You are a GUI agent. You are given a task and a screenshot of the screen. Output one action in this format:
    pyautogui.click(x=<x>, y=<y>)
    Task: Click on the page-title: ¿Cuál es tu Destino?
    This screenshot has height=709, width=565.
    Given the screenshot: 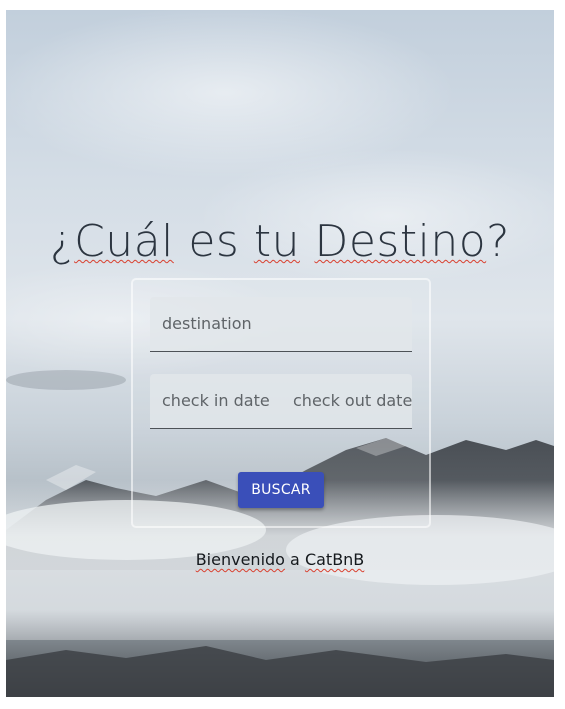 What is the action you would take?
    pyautogui.click(x=280, y=241)
    